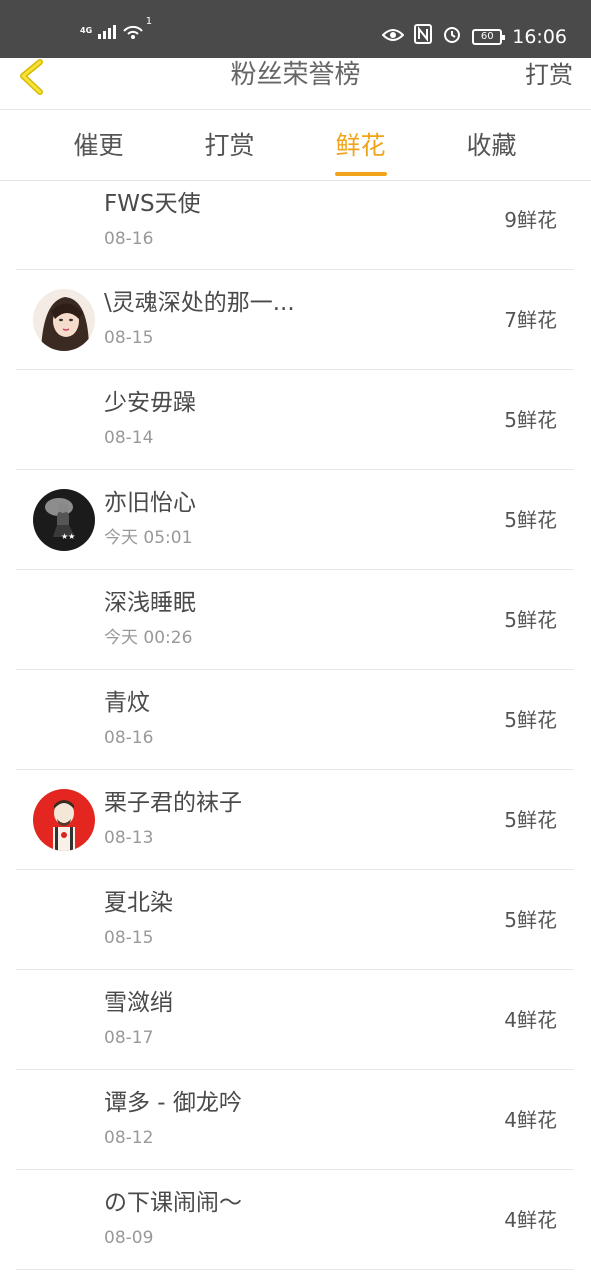 Image resolution: width=591 pixels, height=1280 pixels. What do you see at coordinates (107, 31) in the screenshot?
I see `signal-icon` at bounding box center [107, 31].